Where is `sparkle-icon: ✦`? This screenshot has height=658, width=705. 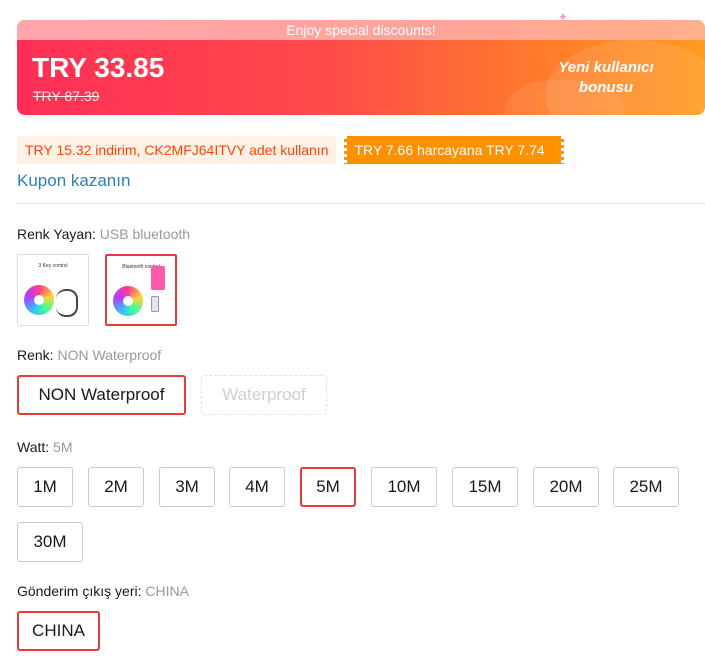
sparkle-icon: ✦ is located at coordinates (563, 17).